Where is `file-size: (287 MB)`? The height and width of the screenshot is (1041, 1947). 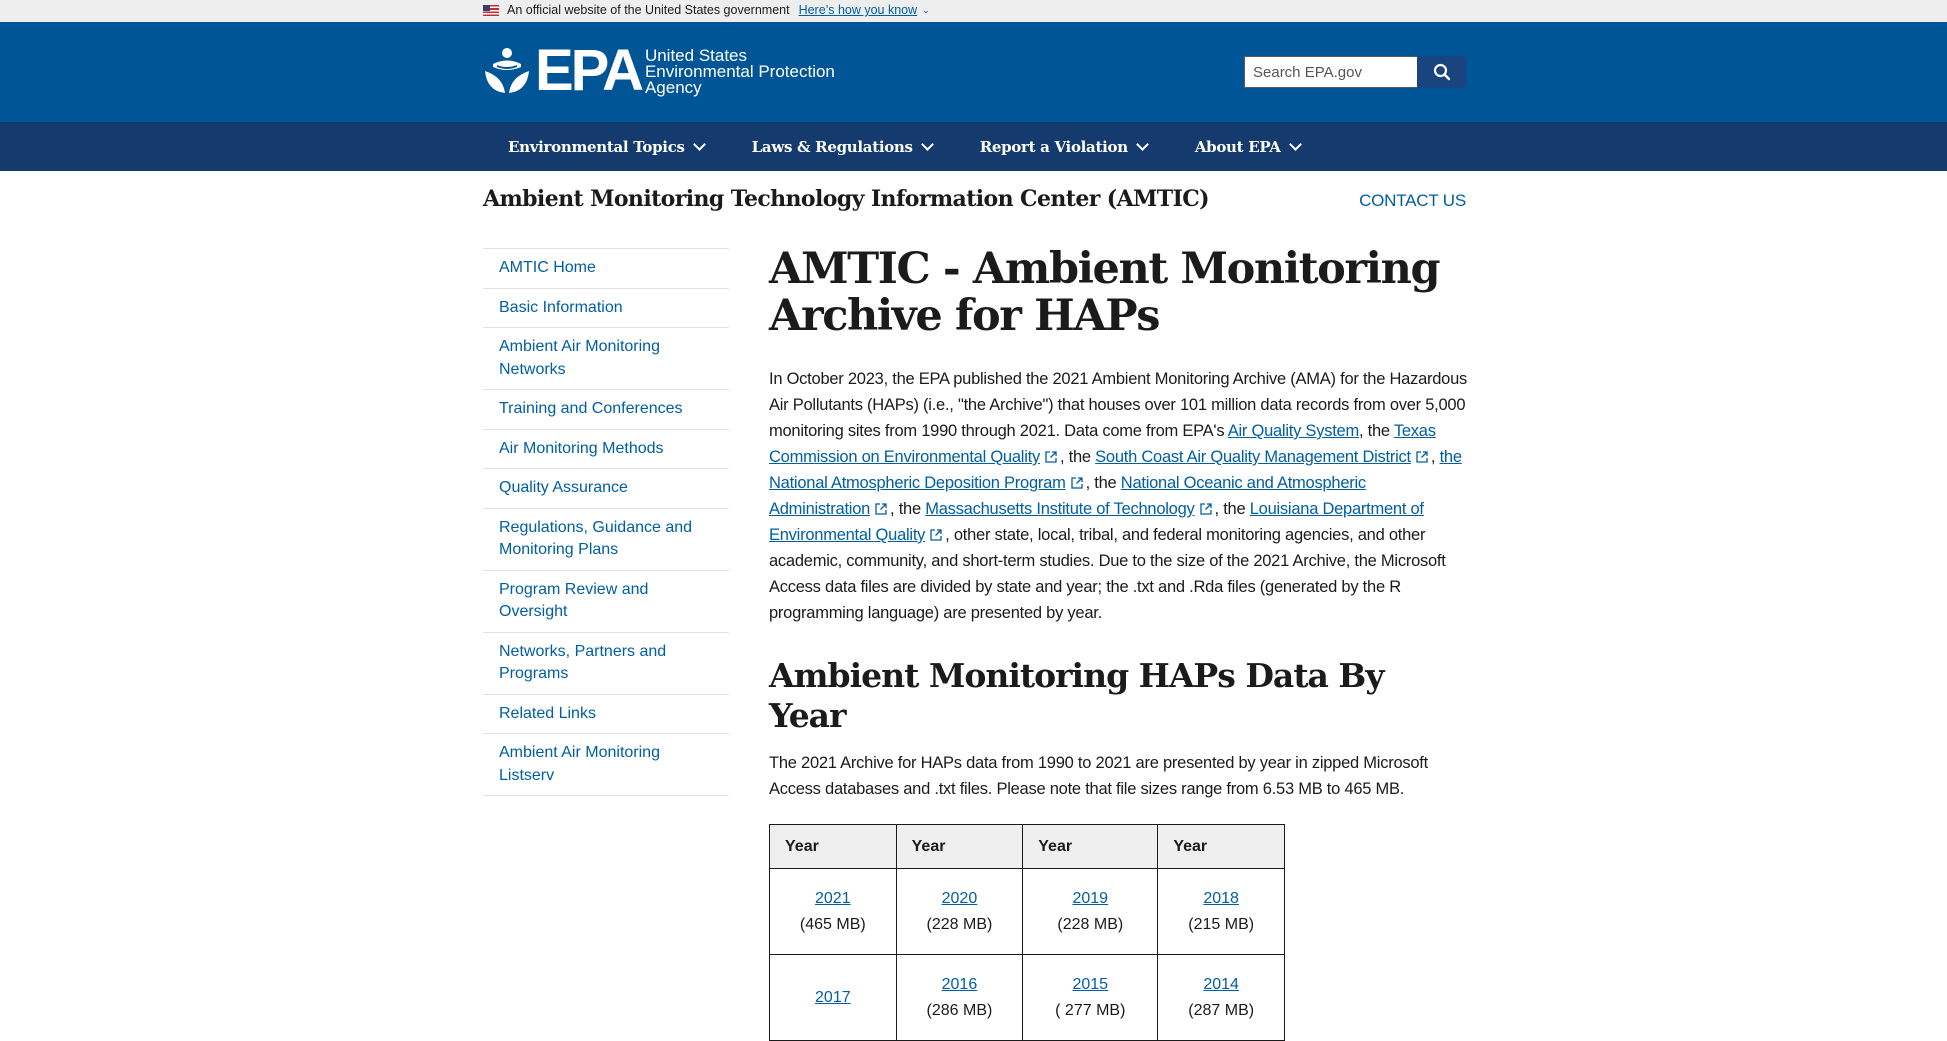
file-size: (287 MB) is located at coordinates (1221, 1010).